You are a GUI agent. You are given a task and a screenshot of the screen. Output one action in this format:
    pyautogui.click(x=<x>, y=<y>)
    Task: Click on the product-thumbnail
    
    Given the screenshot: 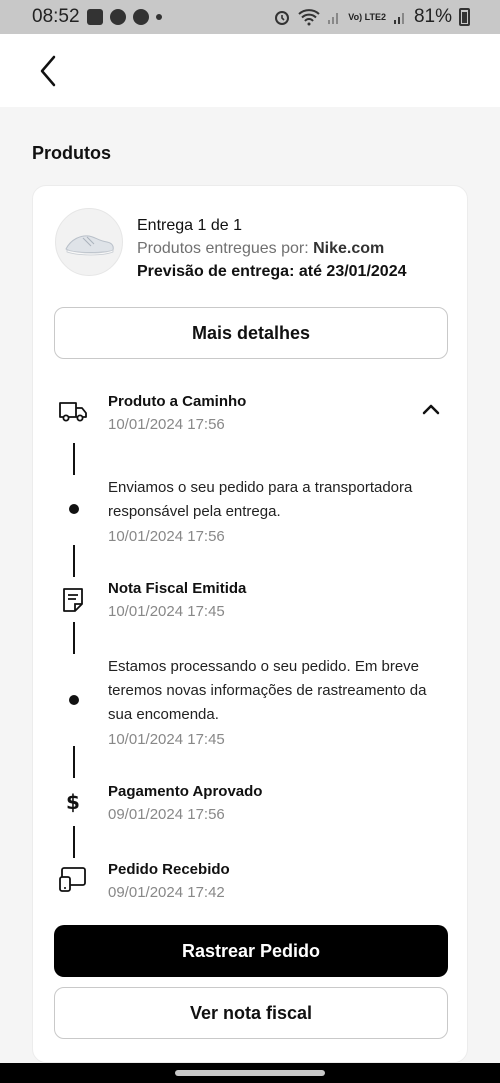 What is the action you would take?
    pyautogui.click(x=89, y=242)
    